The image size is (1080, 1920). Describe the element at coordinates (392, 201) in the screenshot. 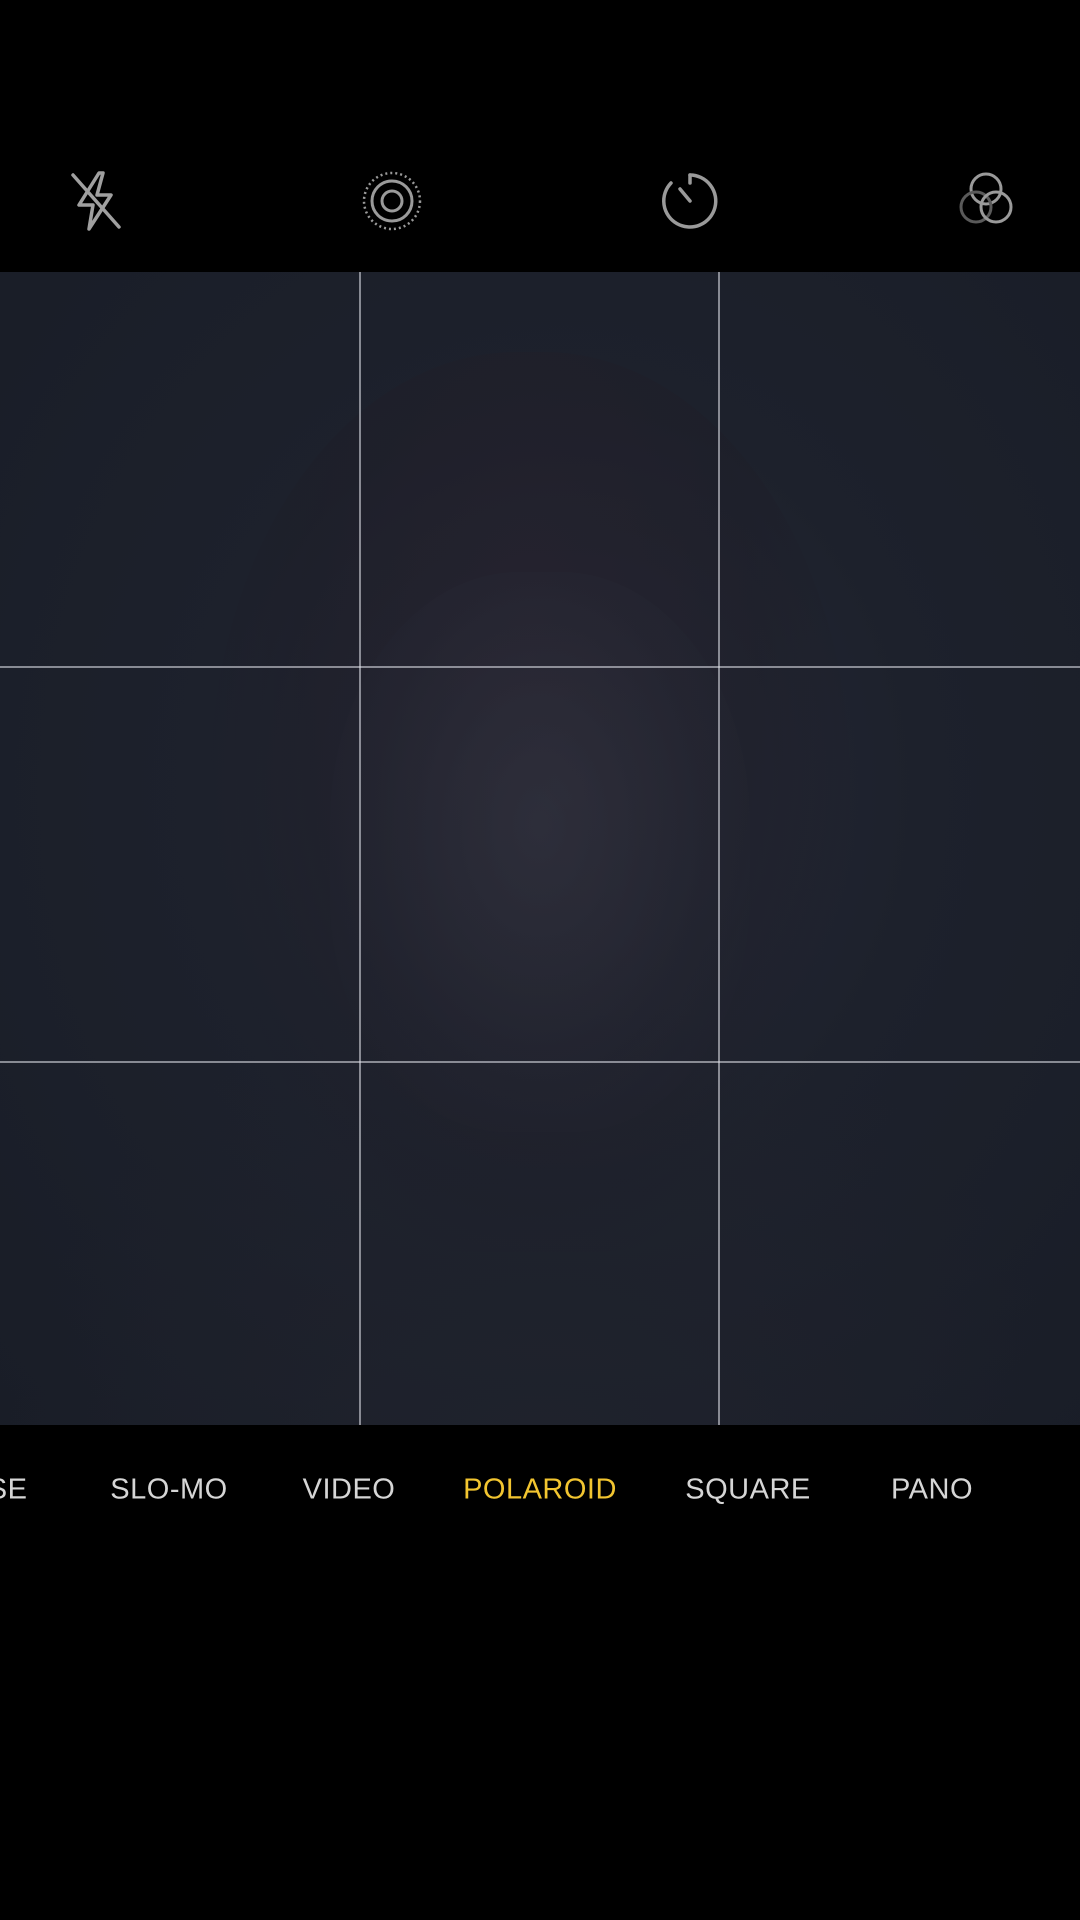

I see `live-photo-icon` at that location.